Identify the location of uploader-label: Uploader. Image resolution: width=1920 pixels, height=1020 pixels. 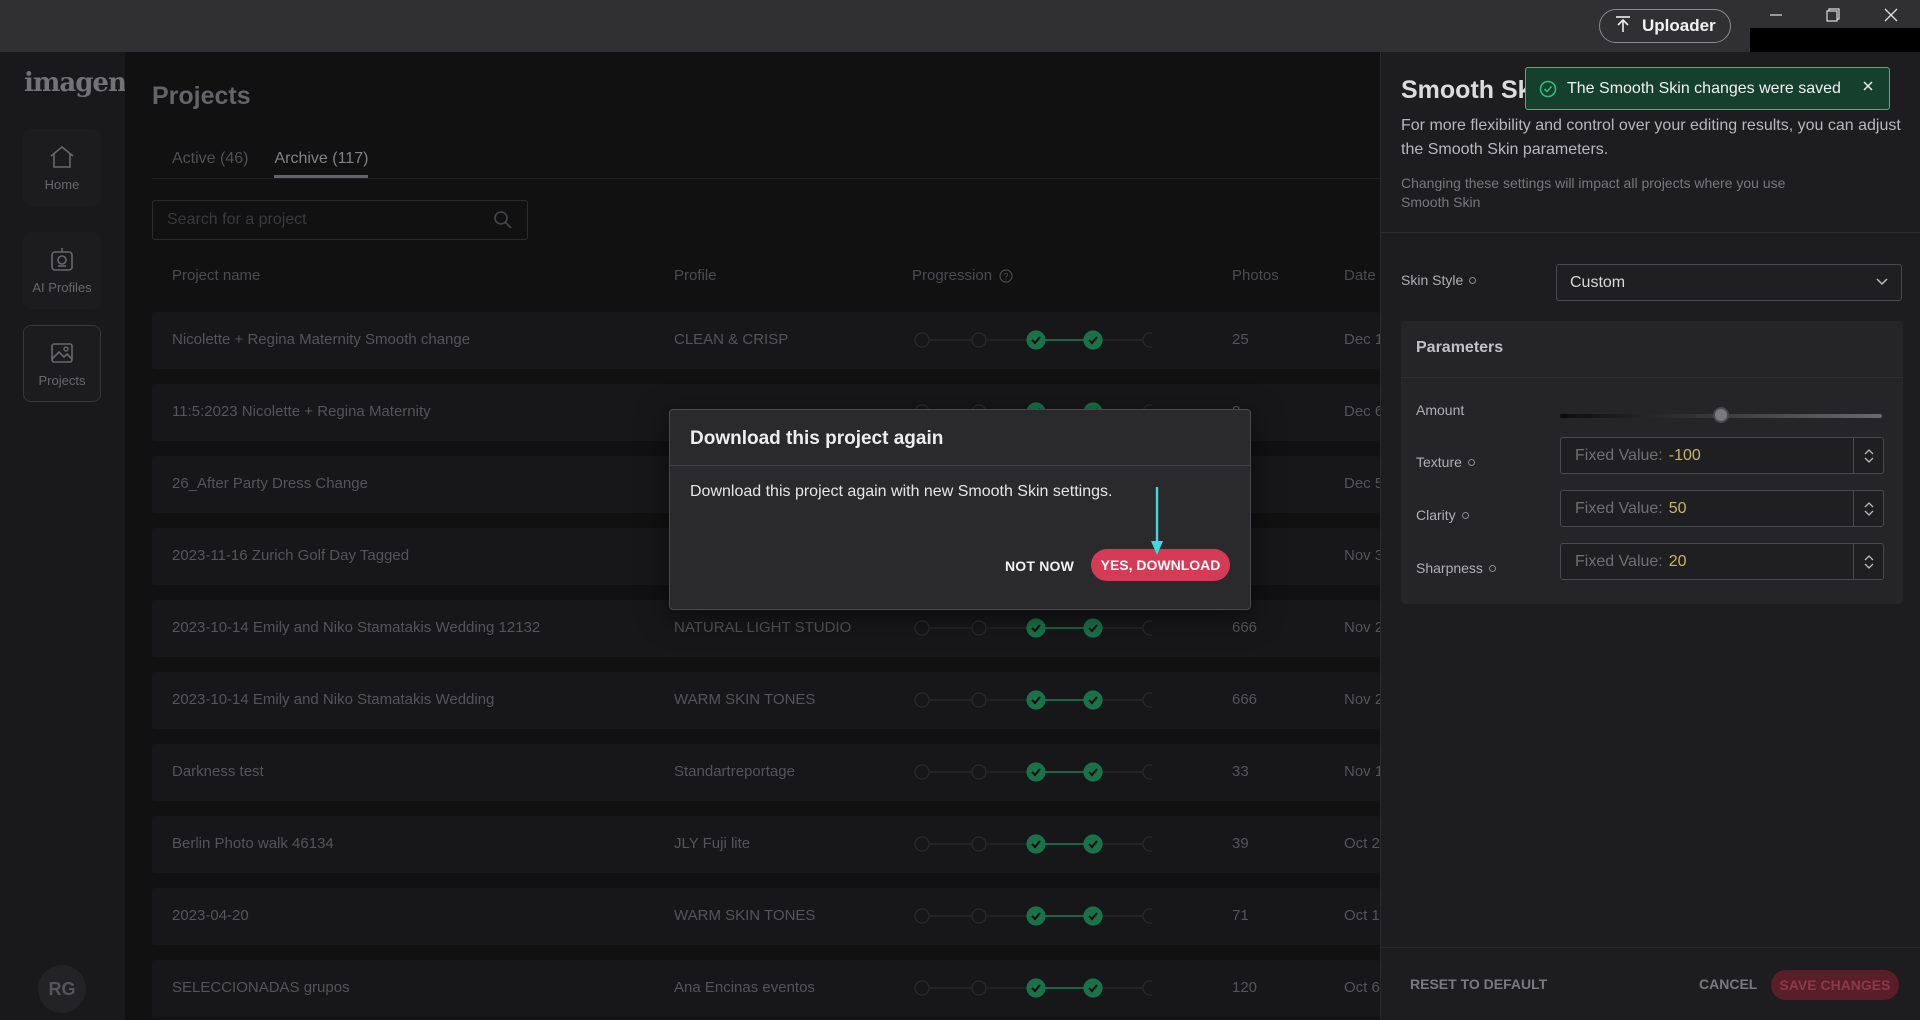
(1679, 25).